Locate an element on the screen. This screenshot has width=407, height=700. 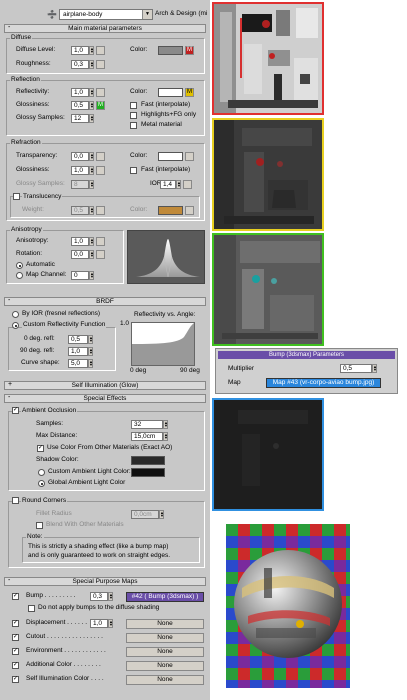
roughness-field: 0,3 is located at coordinates (80, 64).